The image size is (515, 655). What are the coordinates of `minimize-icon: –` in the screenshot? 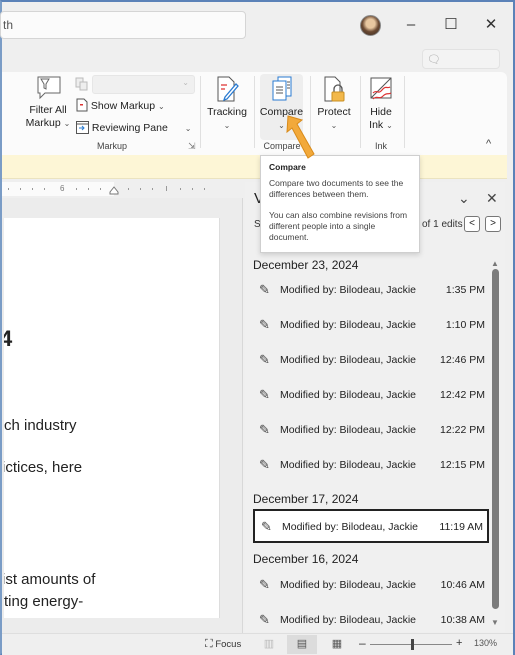 It's located at (411, 24).